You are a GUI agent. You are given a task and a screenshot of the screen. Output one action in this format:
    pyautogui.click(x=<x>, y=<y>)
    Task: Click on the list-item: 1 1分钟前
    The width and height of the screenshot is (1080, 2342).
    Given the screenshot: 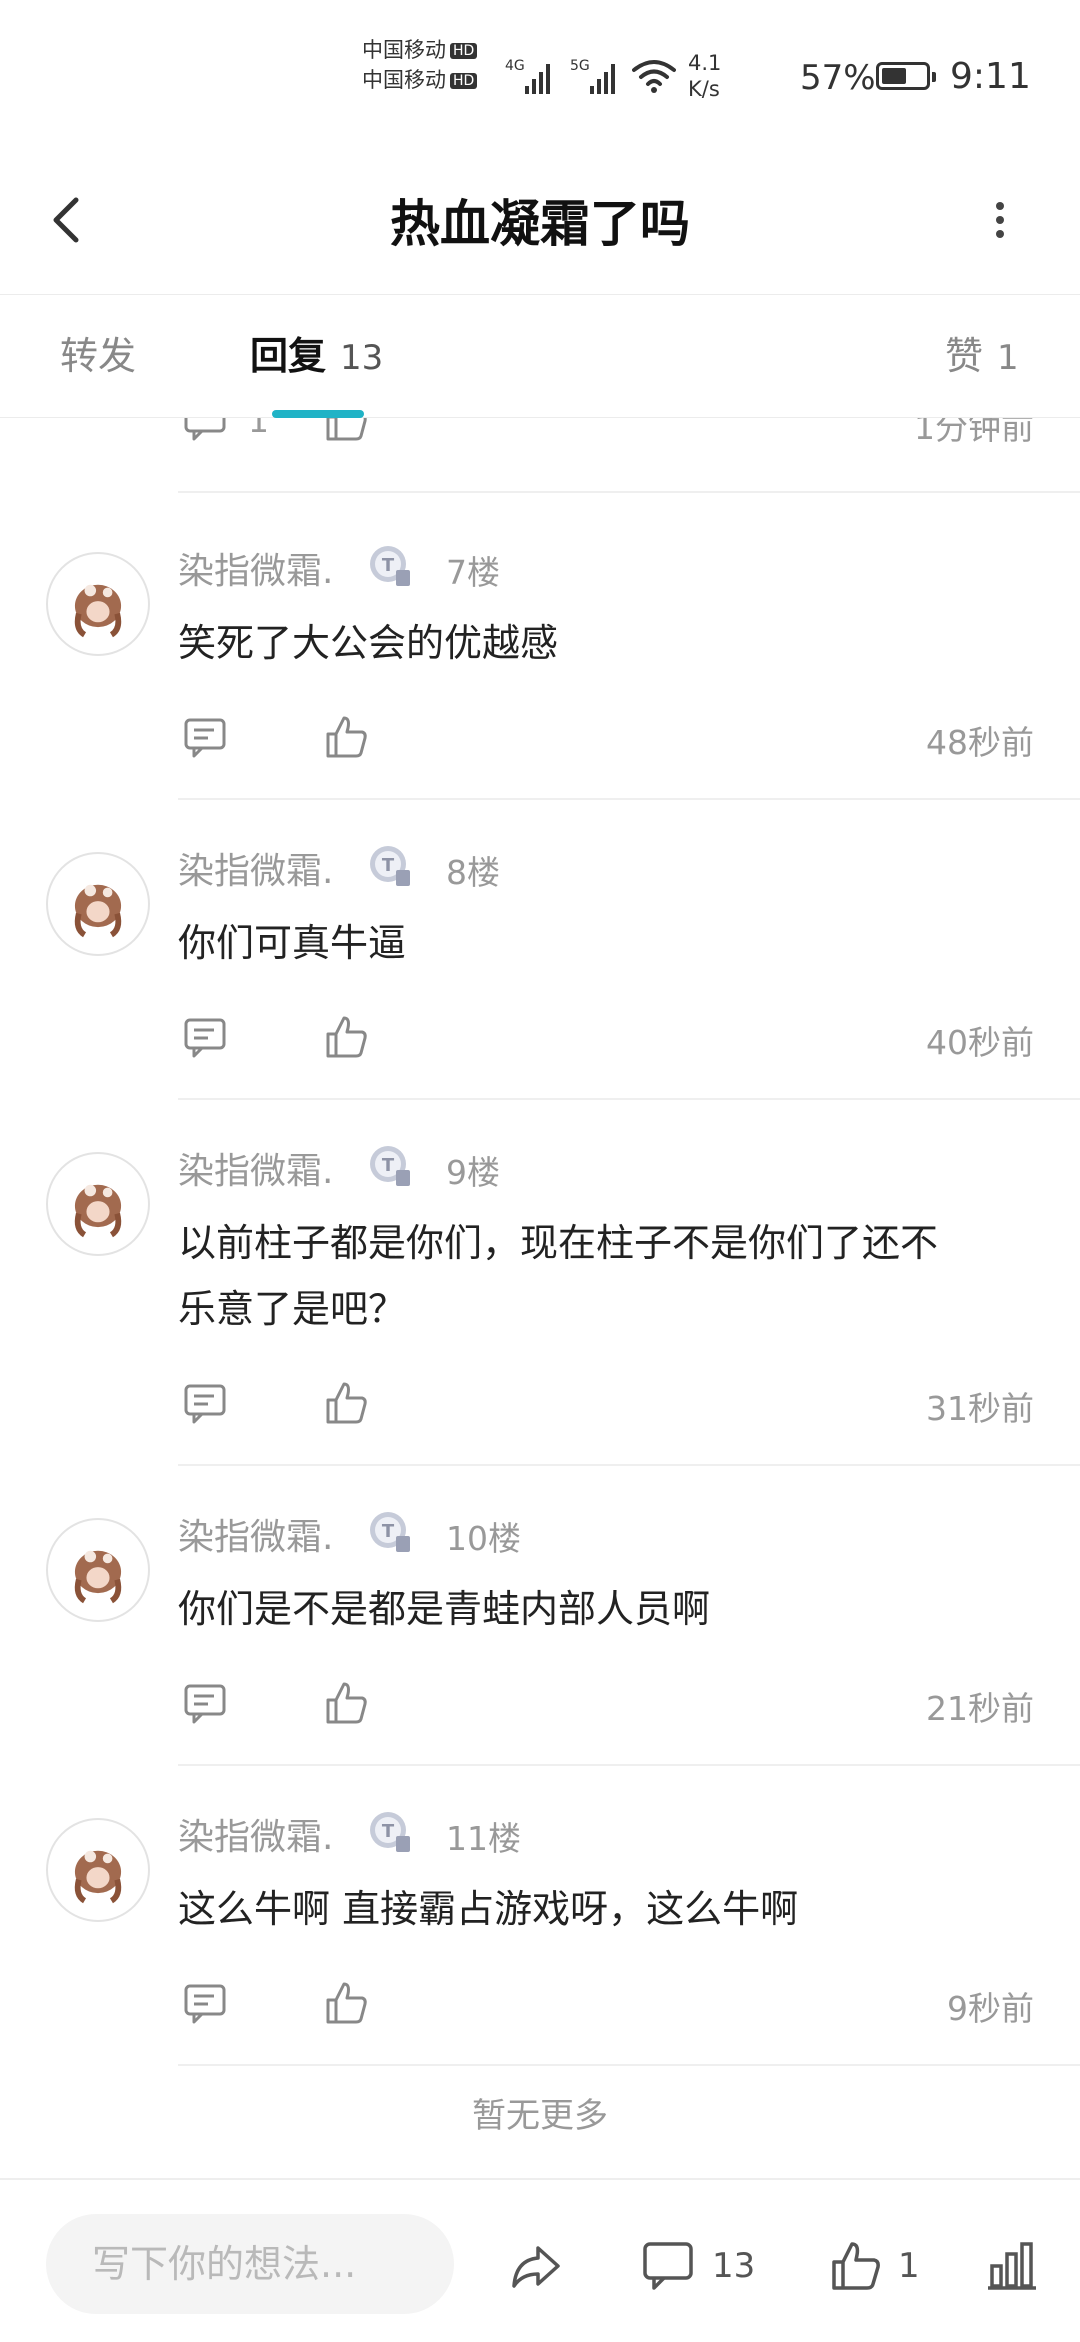 What is the action you would take?
    pyautogui.click(x=540, y=455)
    